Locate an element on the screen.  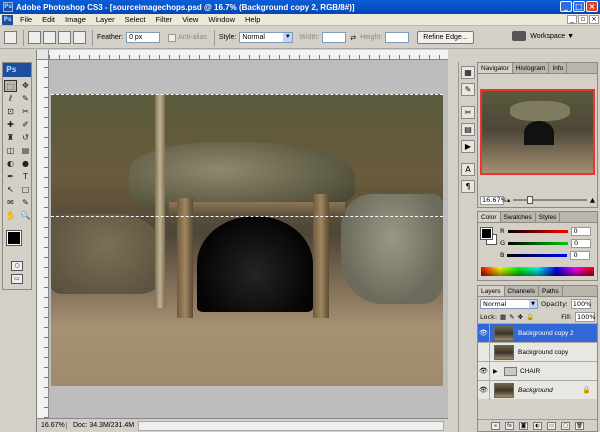
vertical-ruler is located at coordinates (43, 239).